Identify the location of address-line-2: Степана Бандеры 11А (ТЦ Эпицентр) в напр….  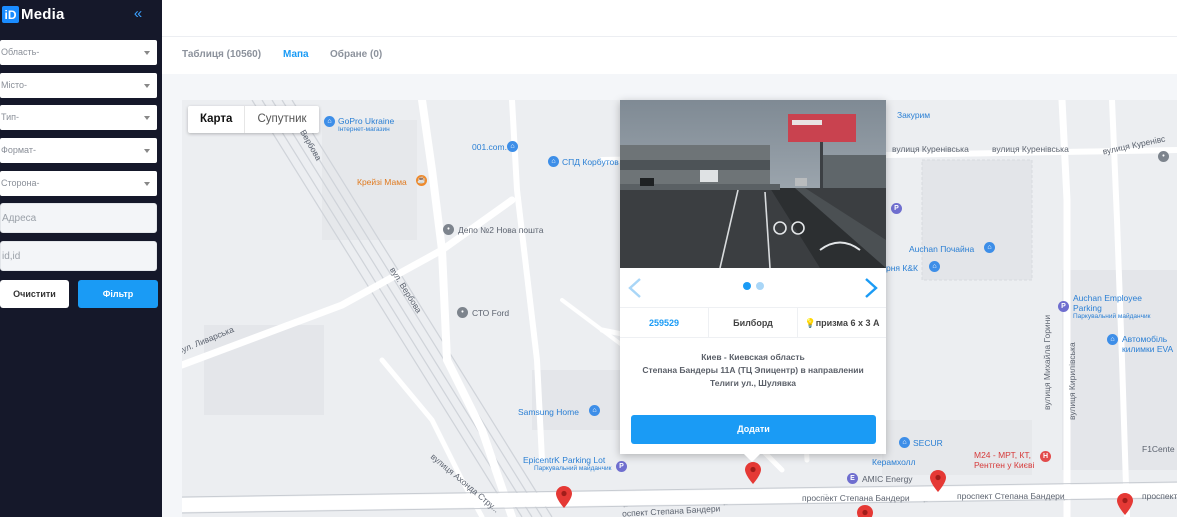
(753, 370).